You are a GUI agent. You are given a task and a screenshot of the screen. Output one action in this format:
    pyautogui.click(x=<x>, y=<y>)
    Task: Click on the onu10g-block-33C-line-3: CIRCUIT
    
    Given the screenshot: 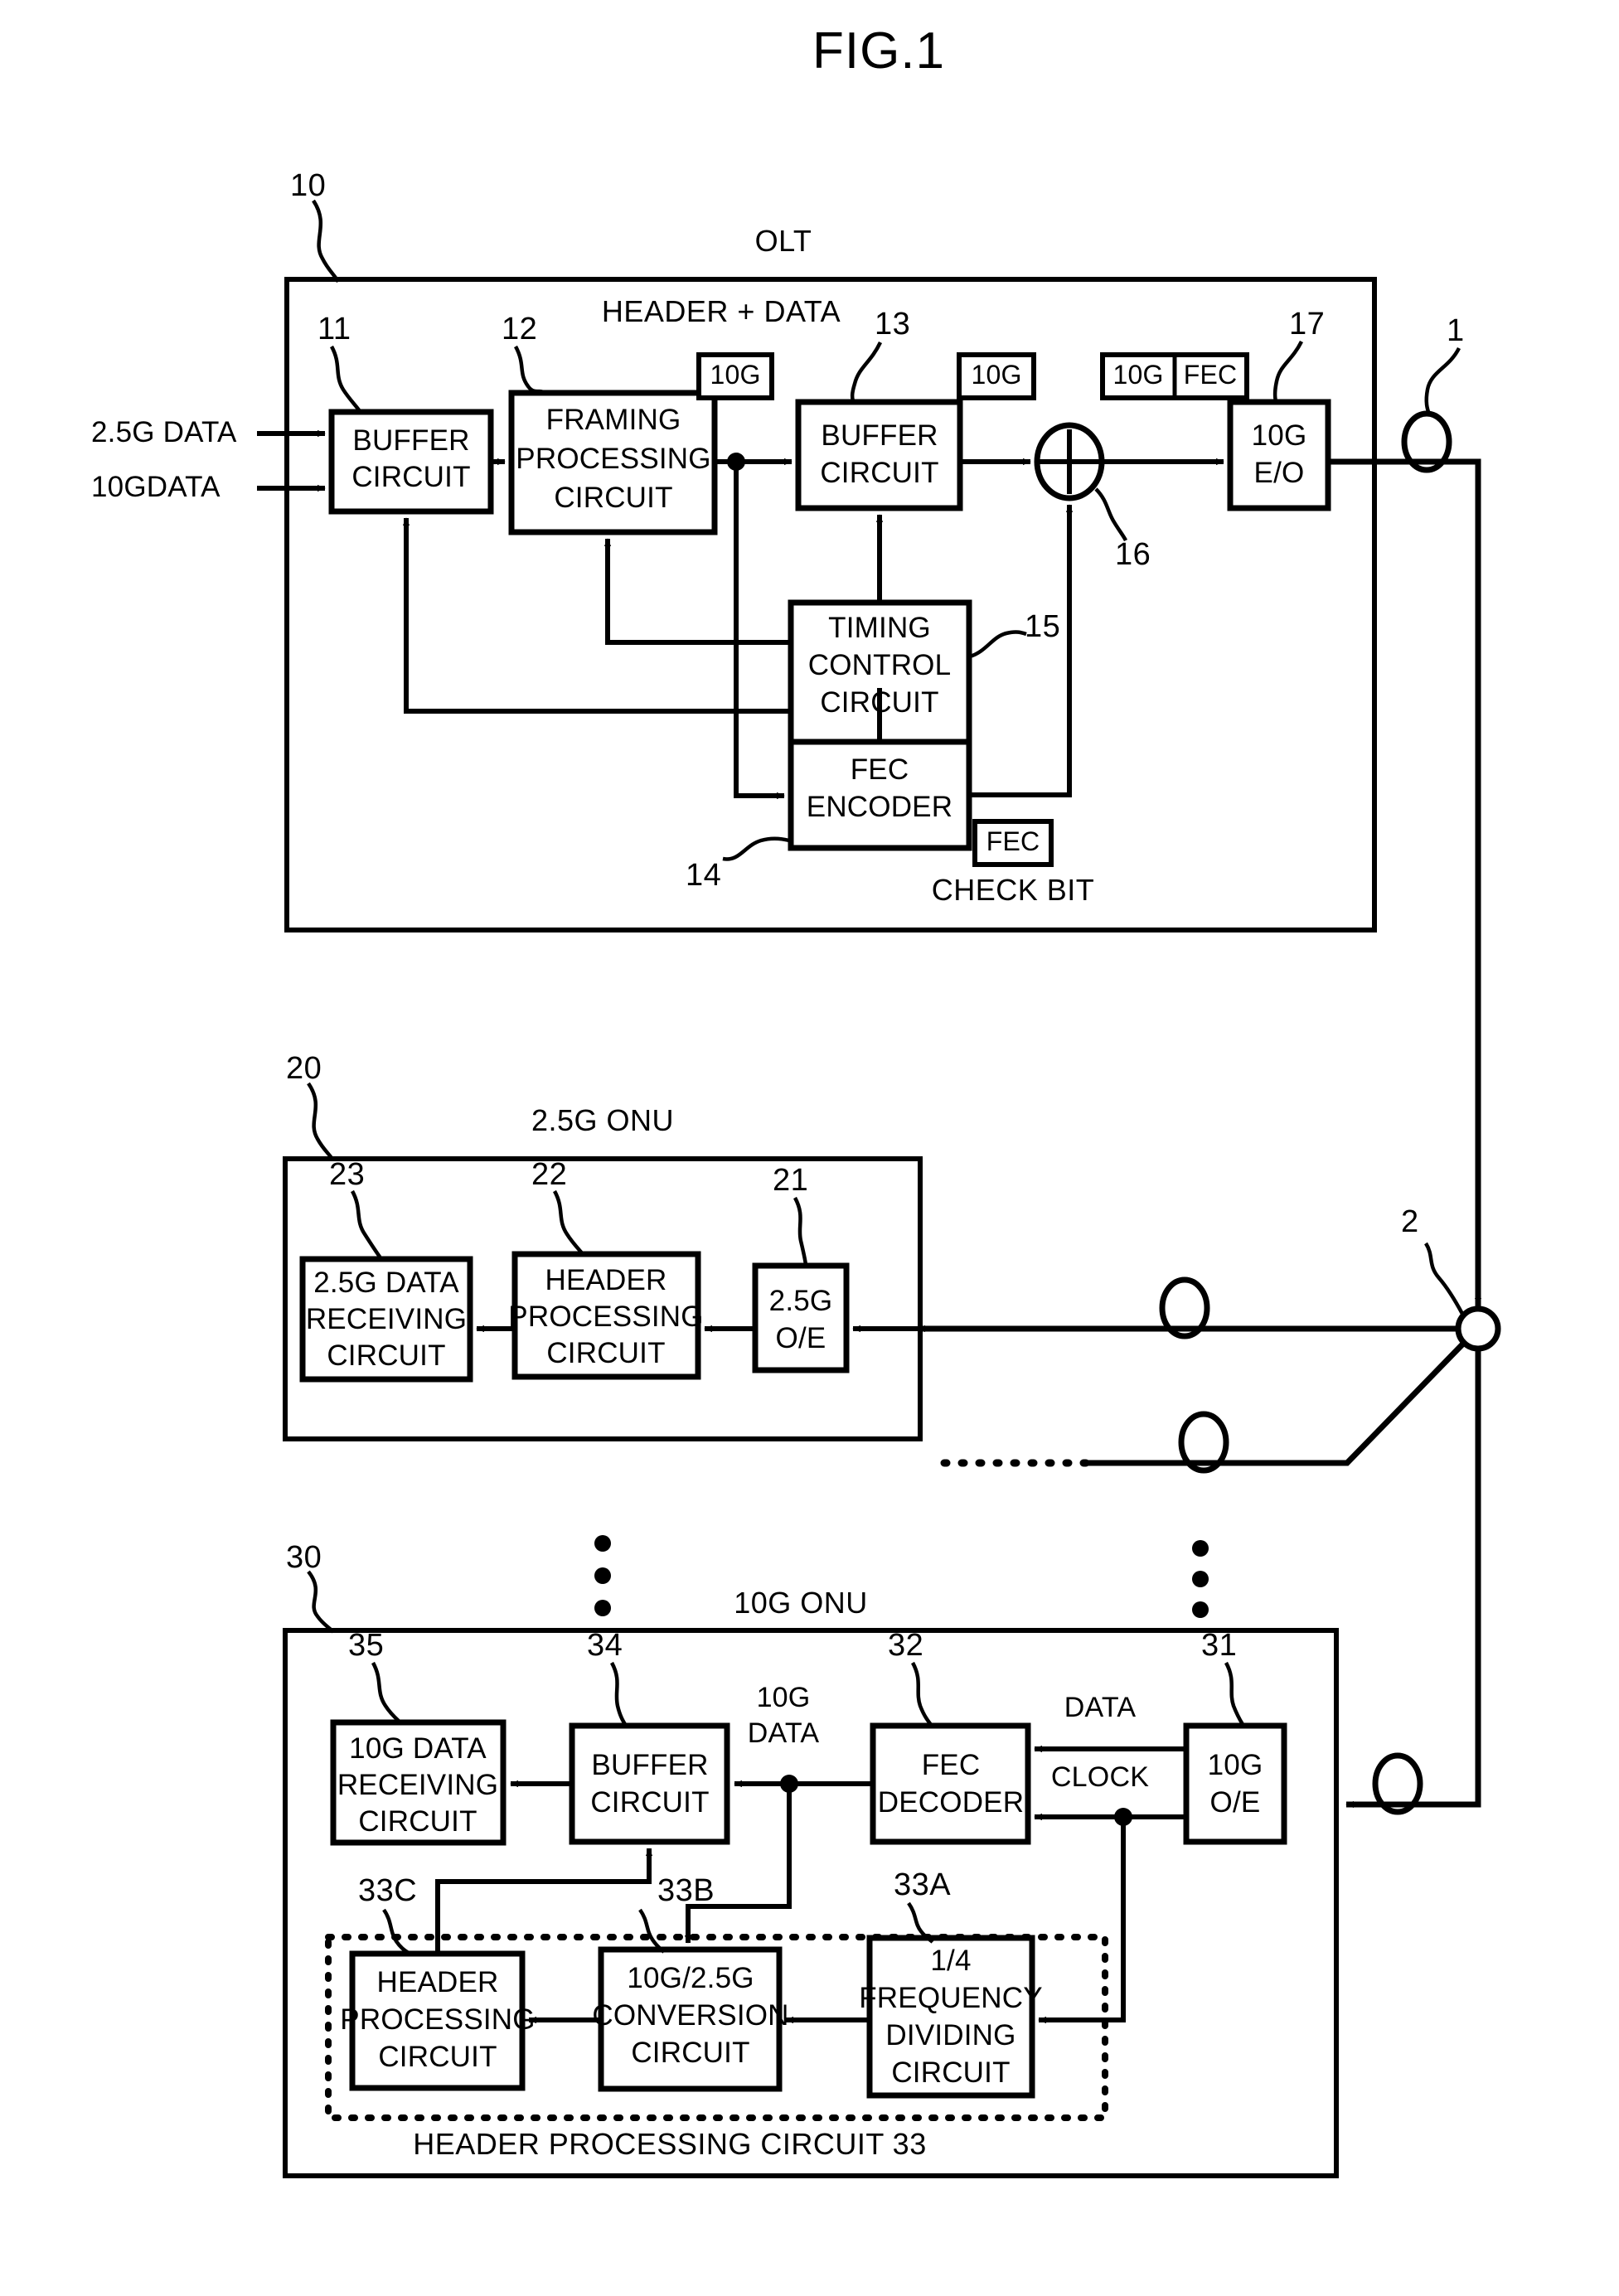 What is the action you would take?
    pyautogui.click(x=437, y=2057)
    